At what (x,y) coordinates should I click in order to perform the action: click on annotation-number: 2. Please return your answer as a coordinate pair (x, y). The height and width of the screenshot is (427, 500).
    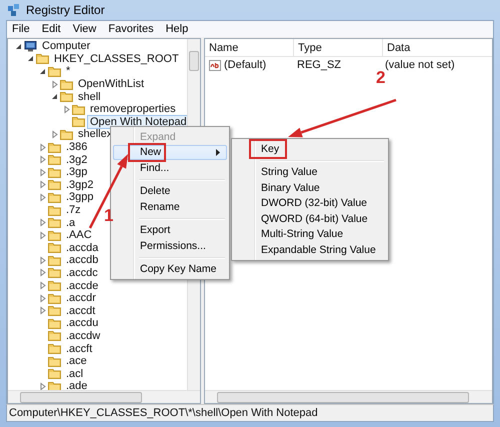
    Looking at the image, I should click on (381, 78).